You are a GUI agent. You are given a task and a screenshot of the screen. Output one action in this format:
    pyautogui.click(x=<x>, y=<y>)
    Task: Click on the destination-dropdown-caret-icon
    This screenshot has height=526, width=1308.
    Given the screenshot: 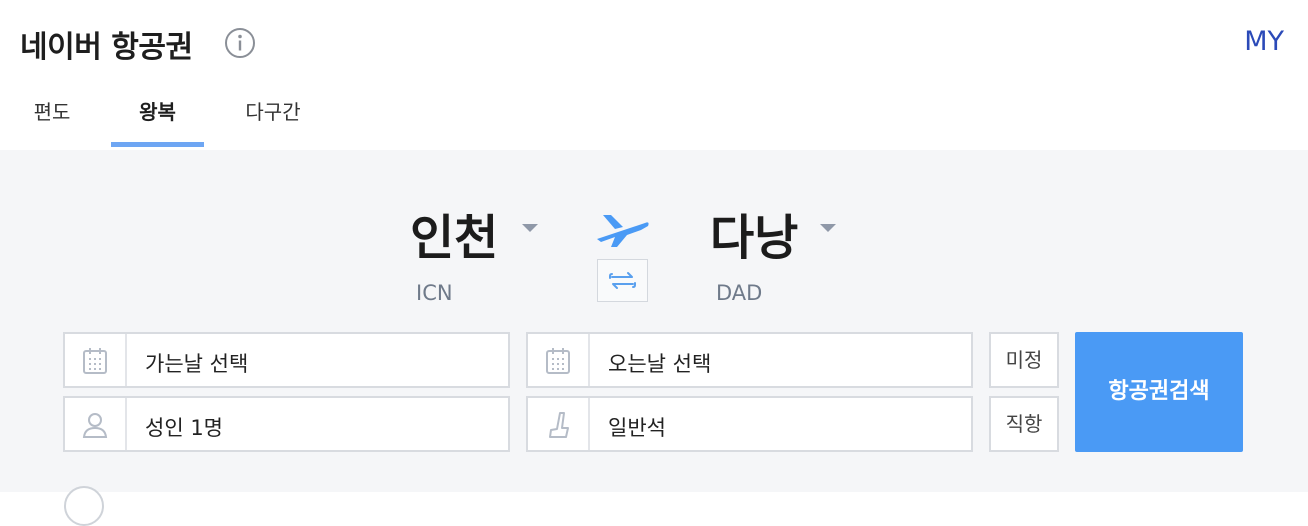 What is the action you would take?
    pyautogui.click(x=828, y=228)
    